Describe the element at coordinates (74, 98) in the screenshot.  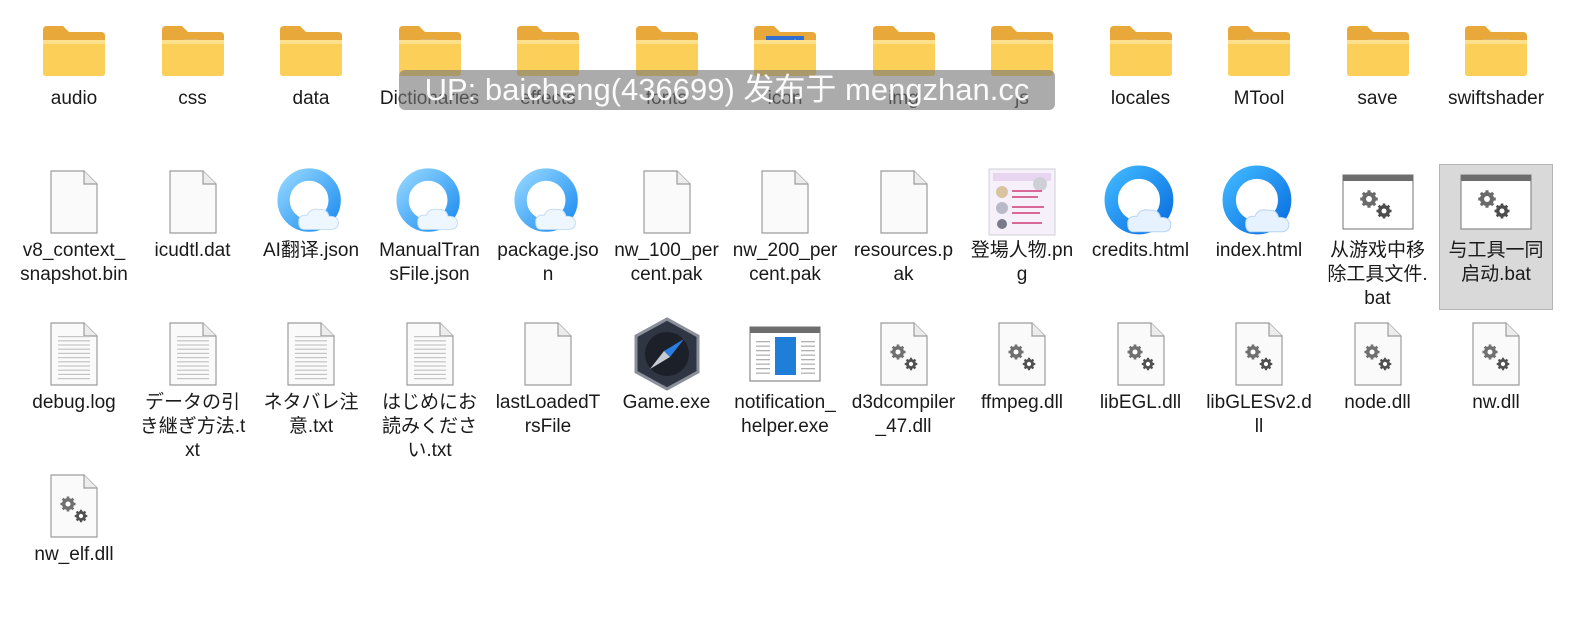
I see `file-label: audio` at that location.